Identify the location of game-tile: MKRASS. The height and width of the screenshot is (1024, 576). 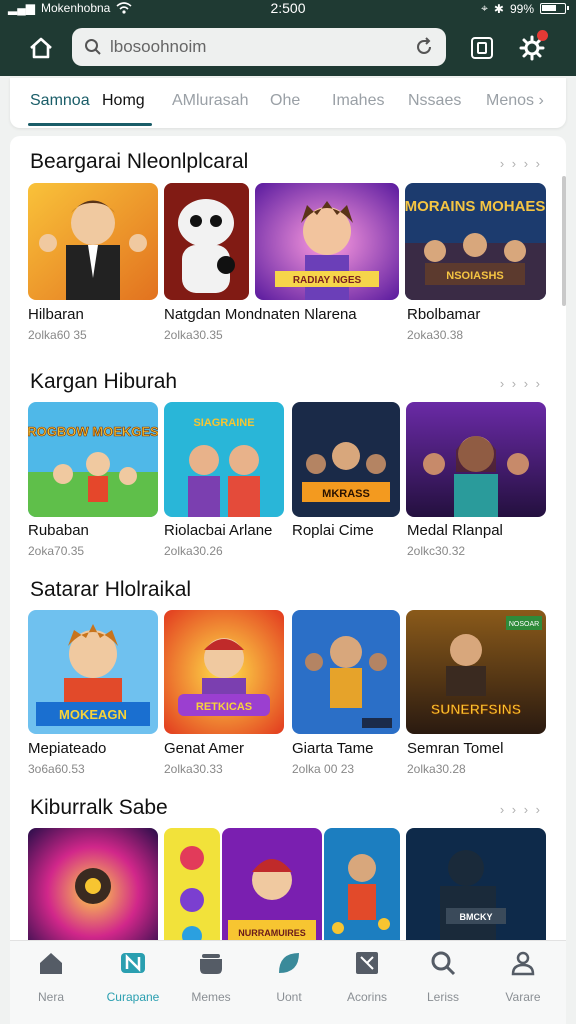
(346, 459).